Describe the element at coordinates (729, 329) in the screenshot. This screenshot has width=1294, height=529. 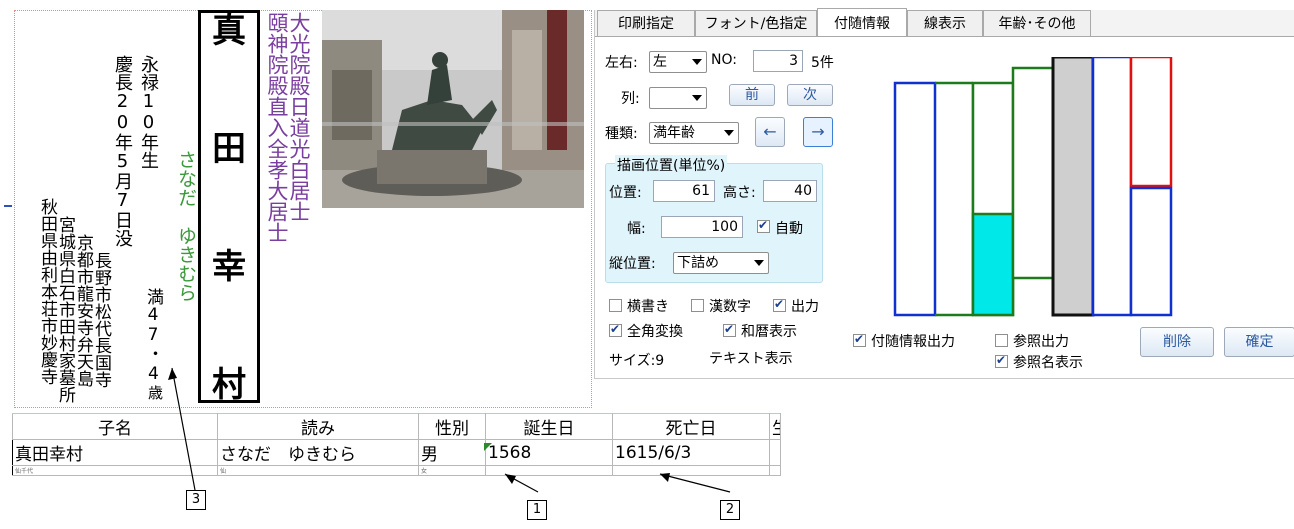
I see `wareki-checkbox` at that location.